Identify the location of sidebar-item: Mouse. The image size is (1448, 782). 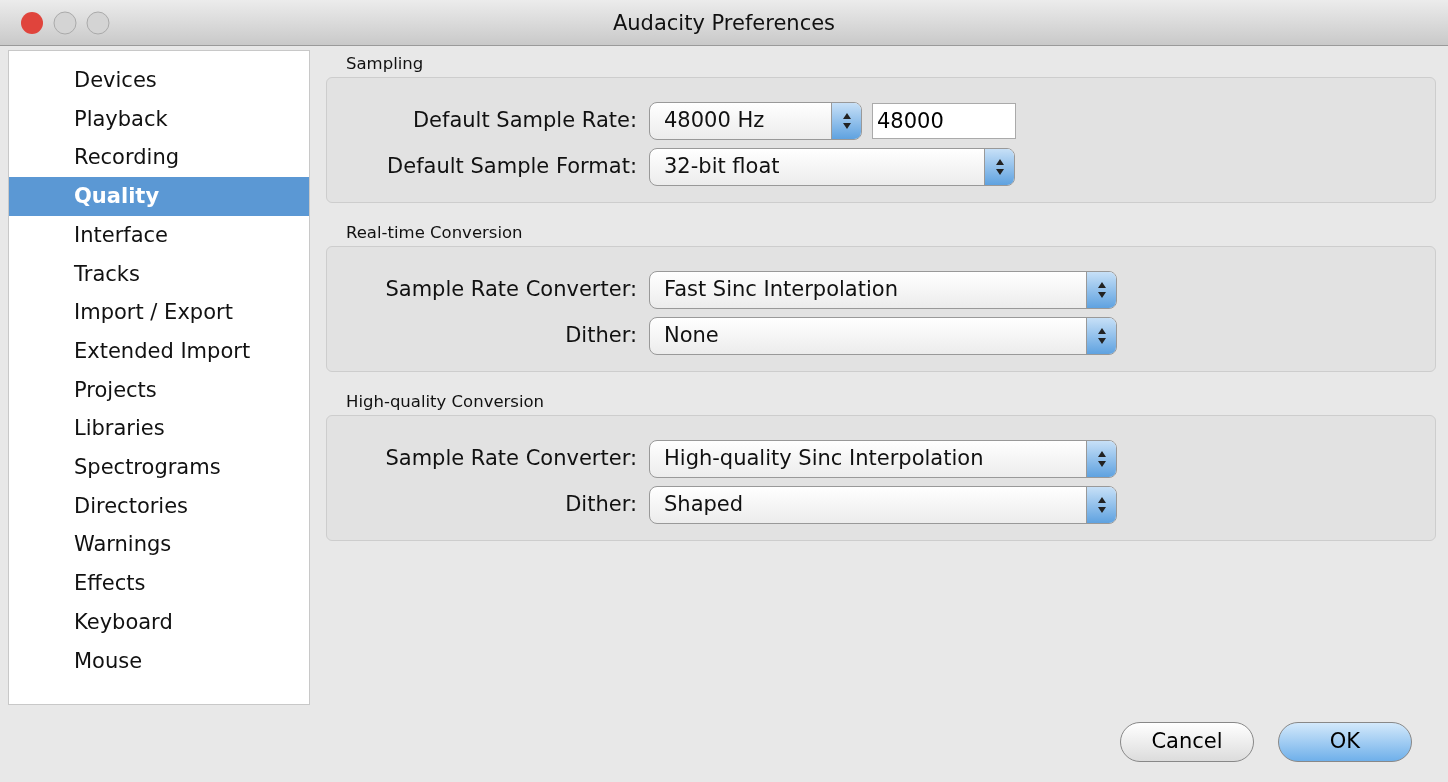
(159, 661).